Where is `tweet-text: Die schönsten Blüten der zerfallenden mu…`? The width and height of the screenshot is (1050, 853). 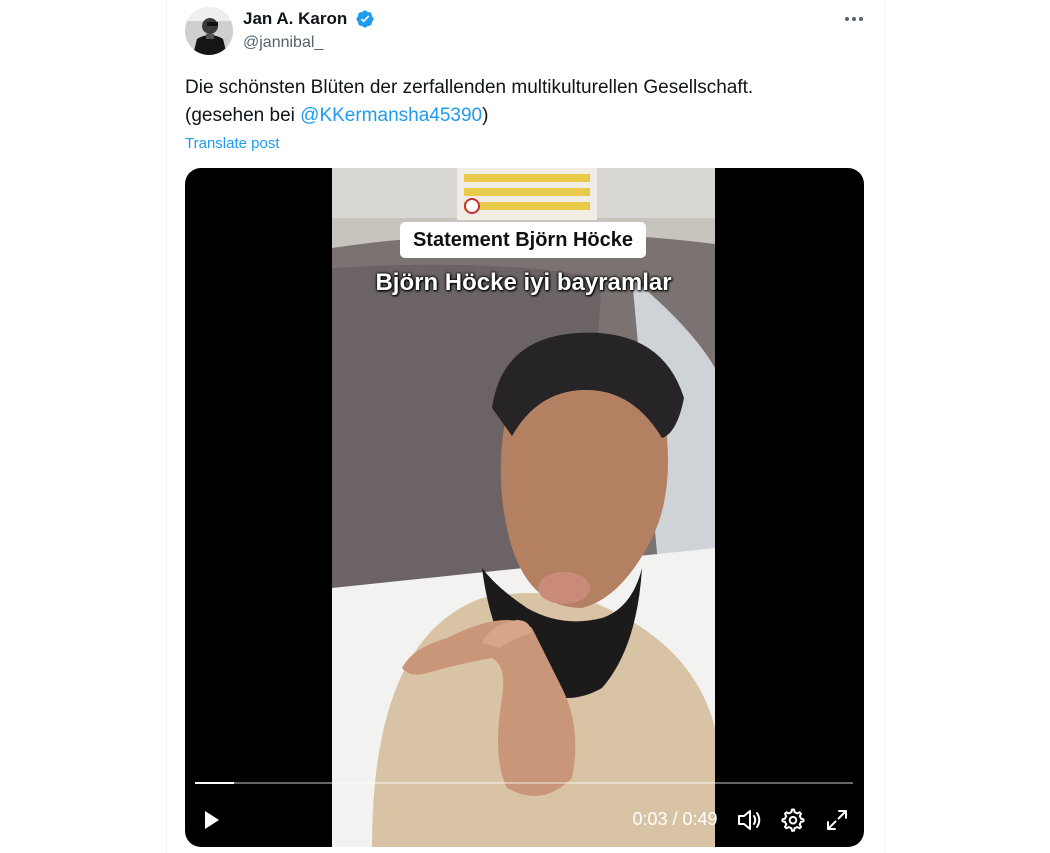
tweet-text: Die schönsten Blüten der zerfallenden mu… is located at coordinates (530, 102).